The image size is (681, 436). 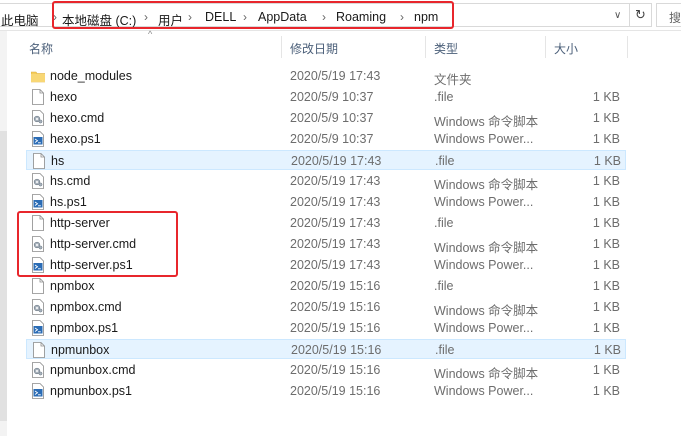 What do you see at coordinates (20, 19) in the screenshot?
I see `breadcrumb-this-pc: 此电脑` at bounding box center [20, 19].